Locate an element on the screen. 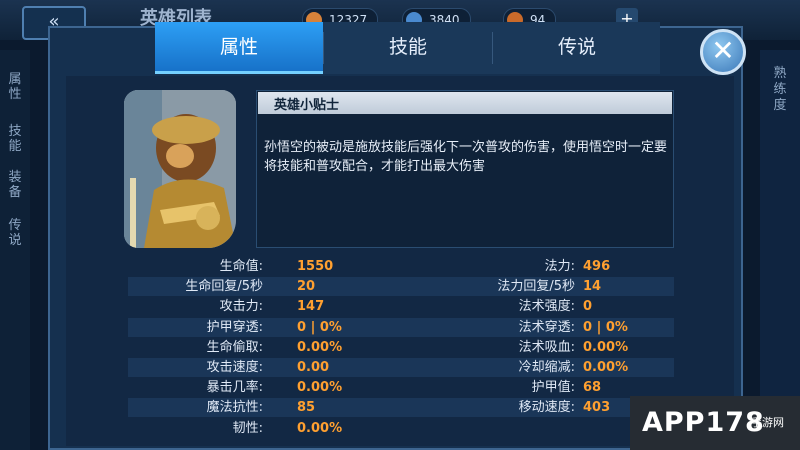 The width and height of the screenshot is (800, 450). stat-label-left: 魔法抗性: is located at coordinates (234, 408).